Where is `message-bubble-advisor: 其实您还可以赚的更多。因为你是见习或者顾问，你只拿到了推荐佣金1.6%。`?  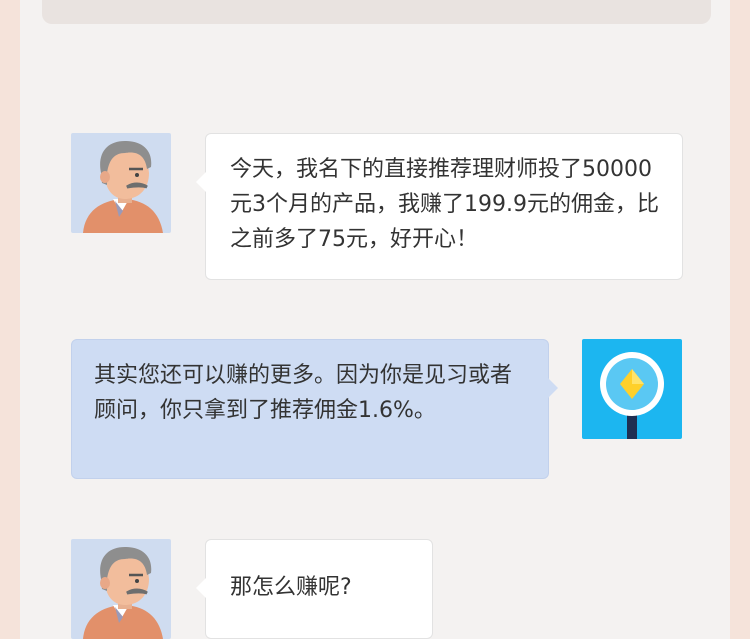
message-bubble-advisor: 其实您还可以赚的更多。因为你是见习或者顾问，你只拿到了推荐佣金1.6%。 is located at coordinates (314, 409).